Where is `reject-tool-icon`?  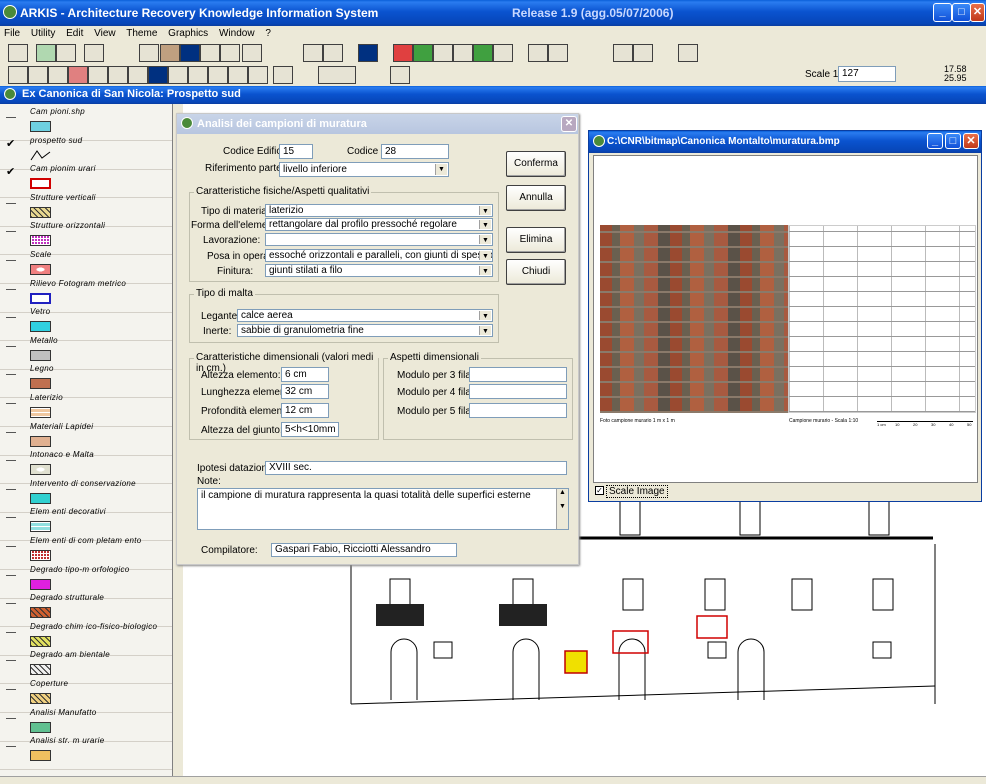 reject-tool-icon is located at coordinates (333, 53).